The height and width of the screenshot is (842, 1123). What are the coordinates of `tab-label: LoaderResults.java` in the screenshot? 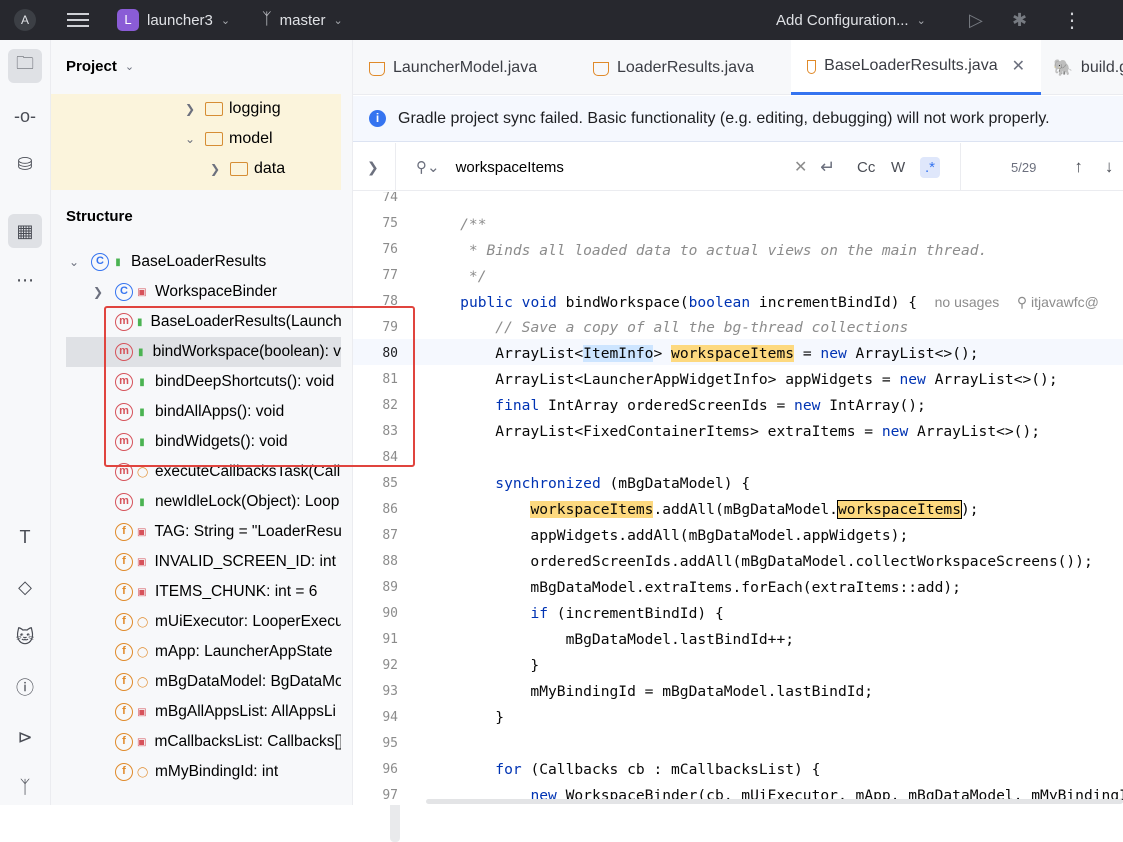 It's located at (685, 67).